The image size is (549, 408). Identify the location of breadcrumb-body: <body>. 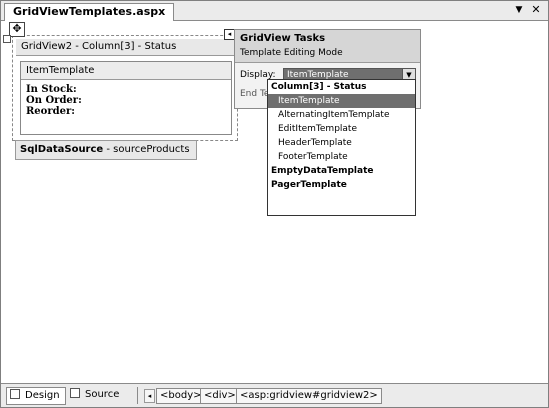
(181, 396).